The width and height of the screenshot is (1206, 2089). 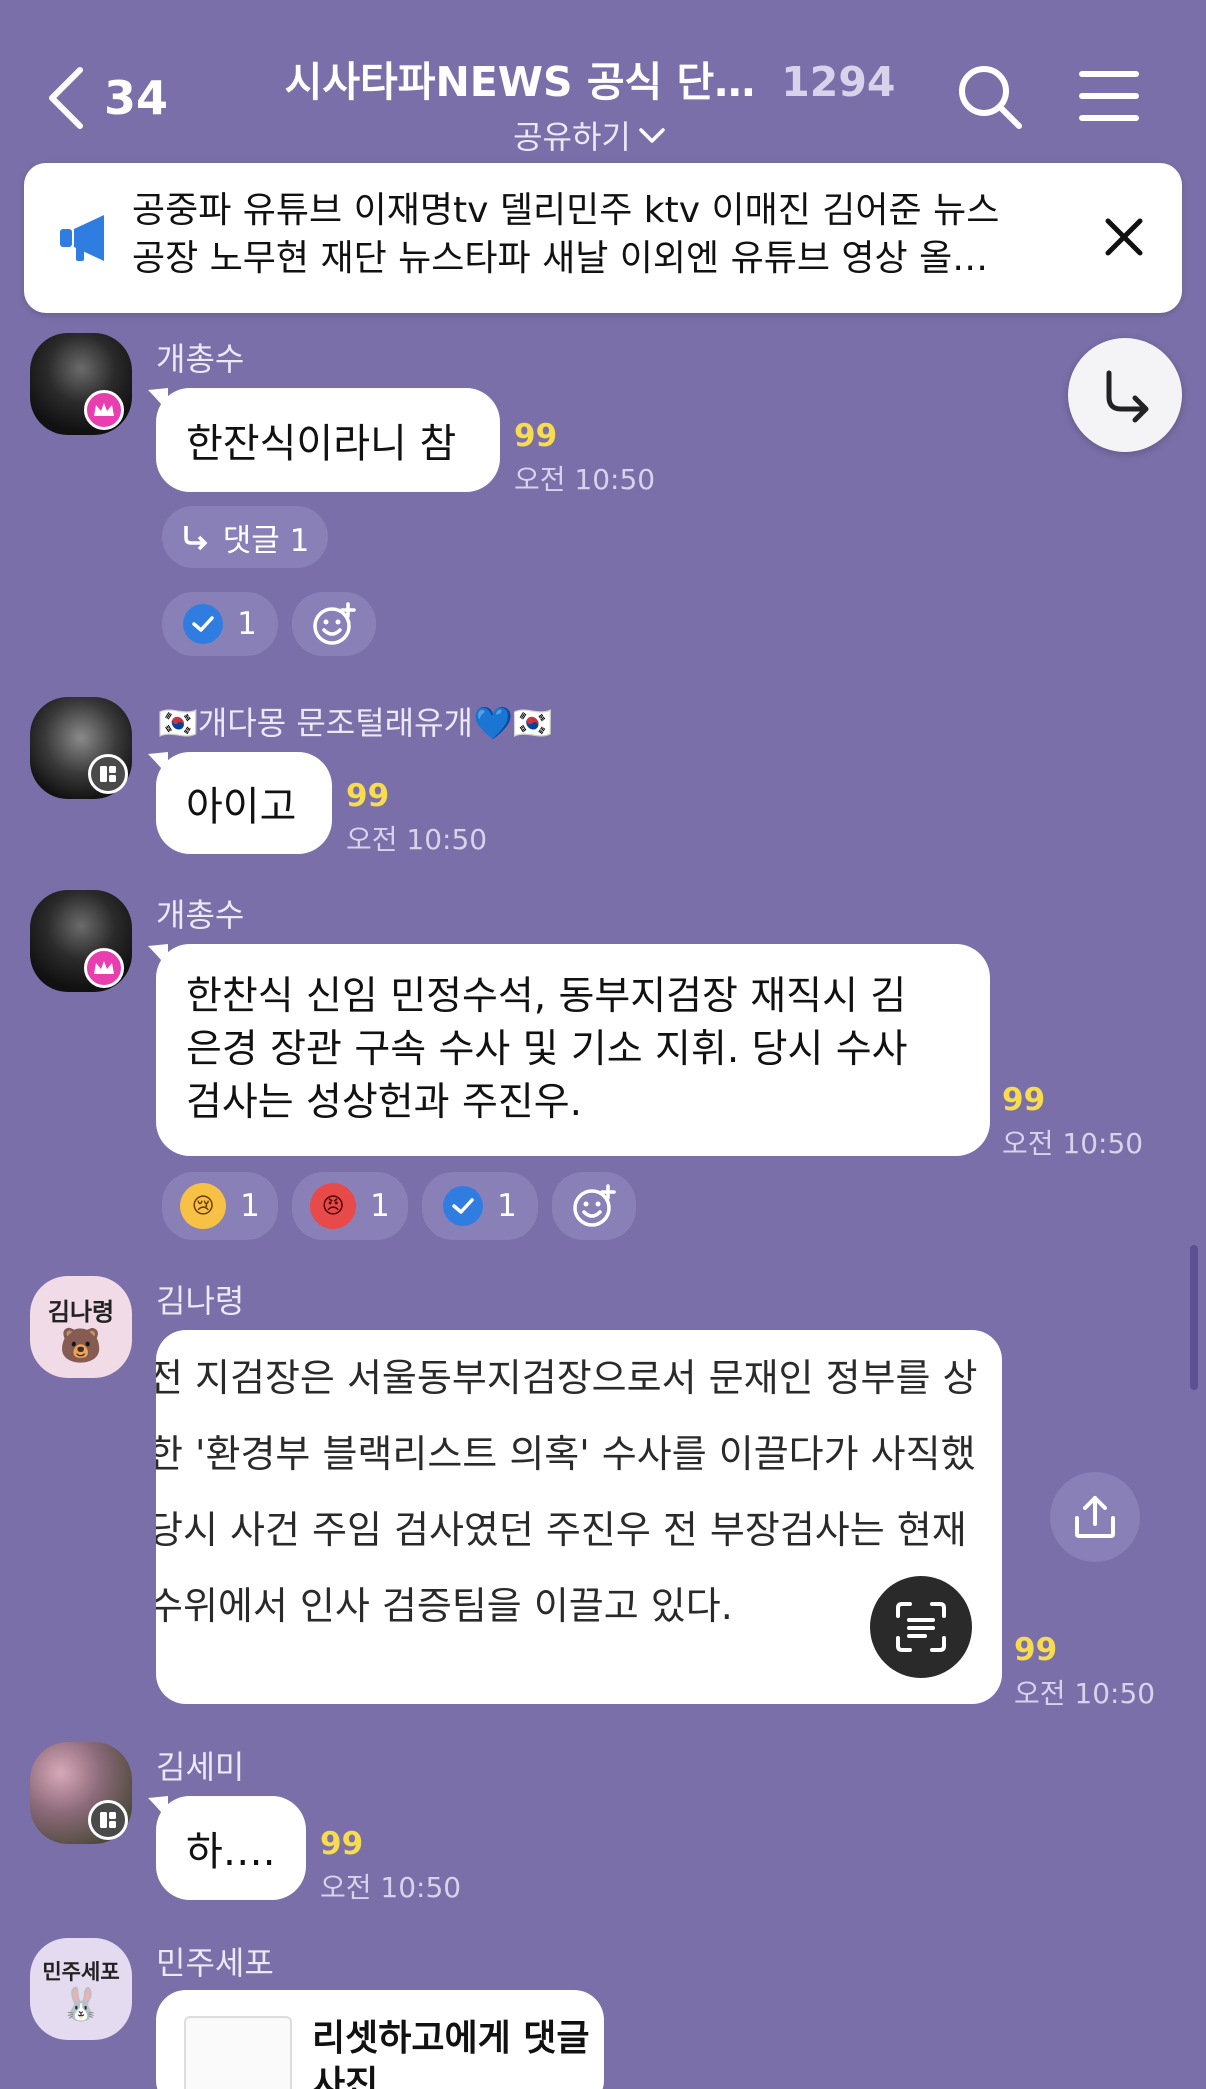 What do you see at coordinates (200, 1301) in the screenshot?
I see `sender-name: 김나령` at bounding box center [200, 1301].